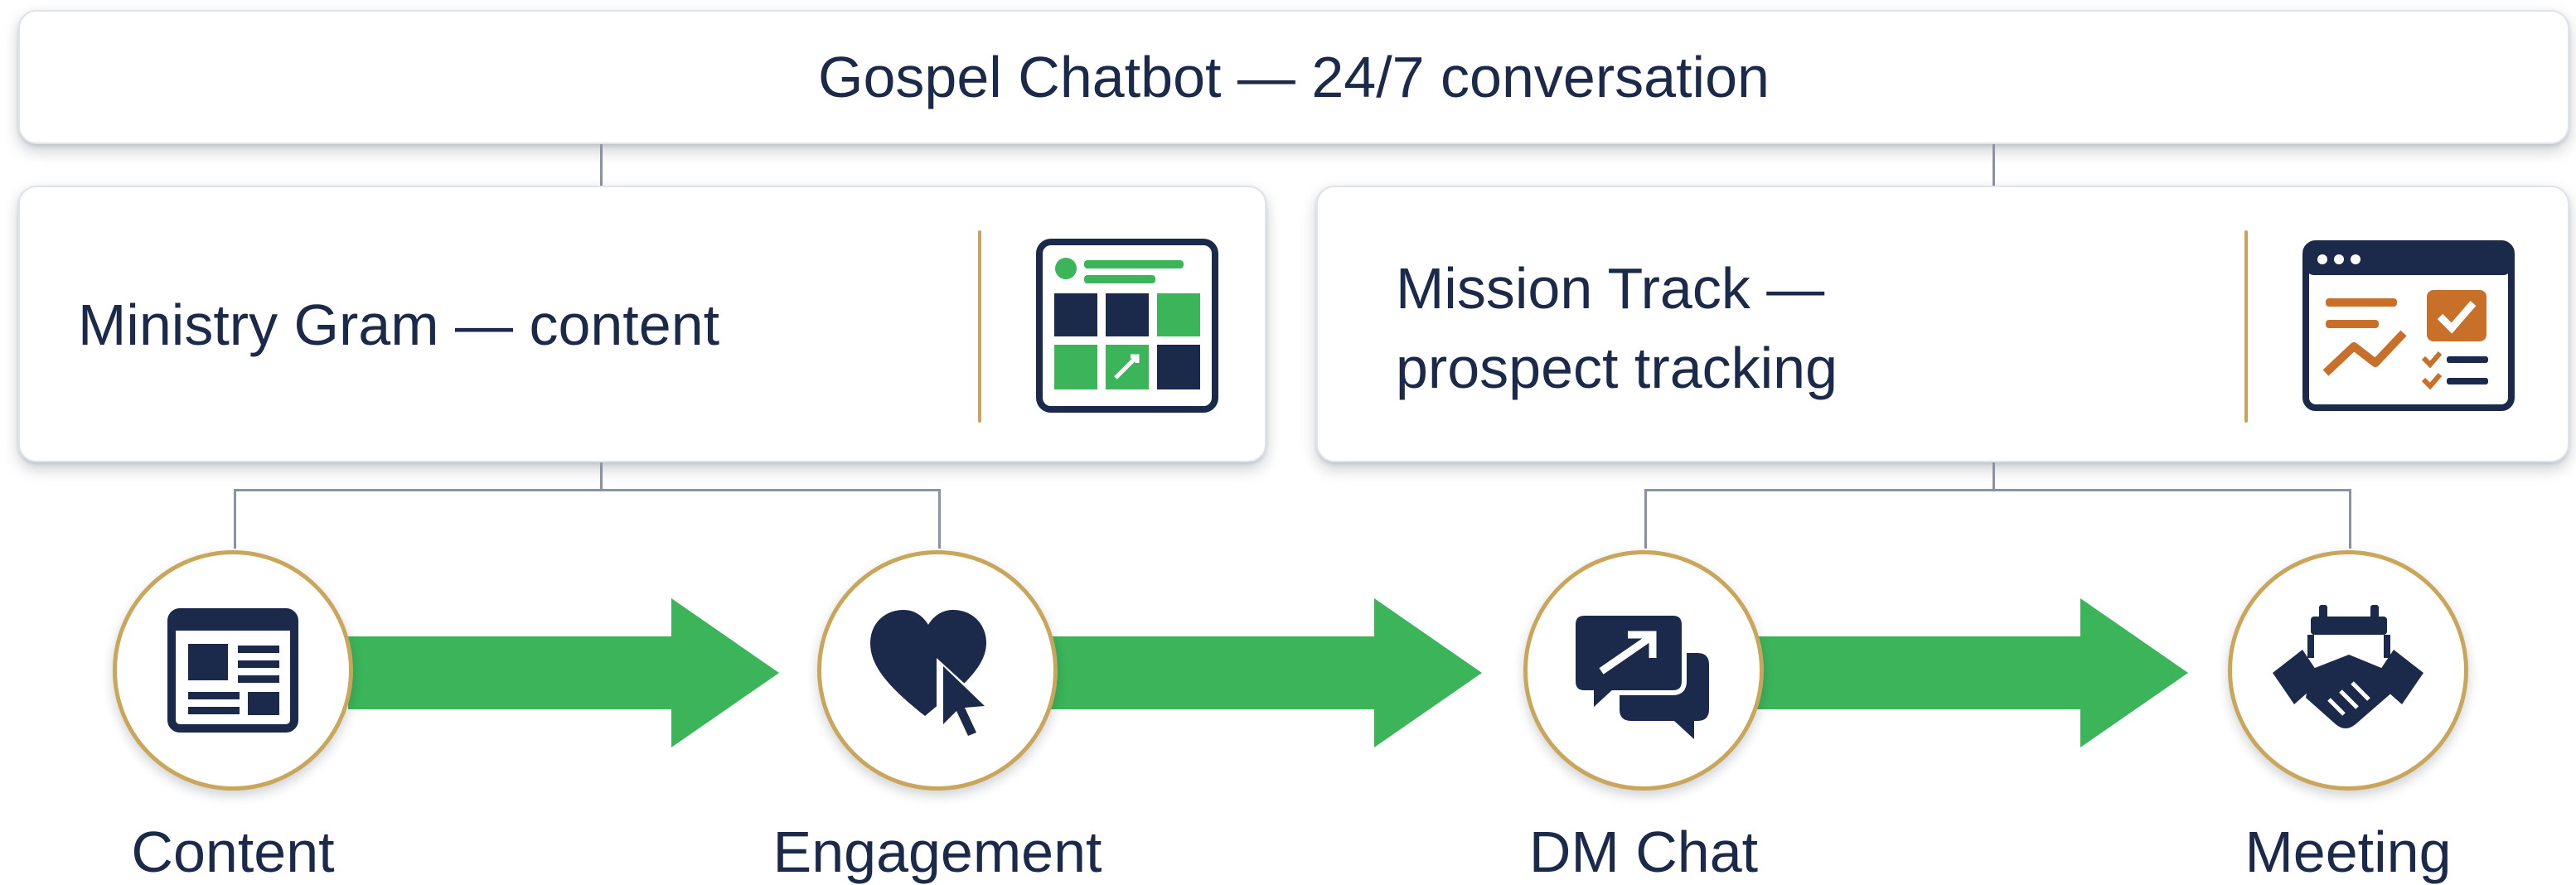  I want to click on heart-cursor-icon, so click(938, 670).